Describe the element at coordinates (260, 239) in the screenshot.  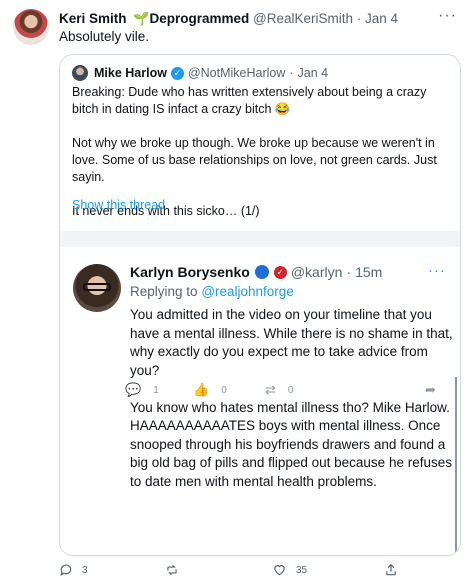
I see `divider` at that location.